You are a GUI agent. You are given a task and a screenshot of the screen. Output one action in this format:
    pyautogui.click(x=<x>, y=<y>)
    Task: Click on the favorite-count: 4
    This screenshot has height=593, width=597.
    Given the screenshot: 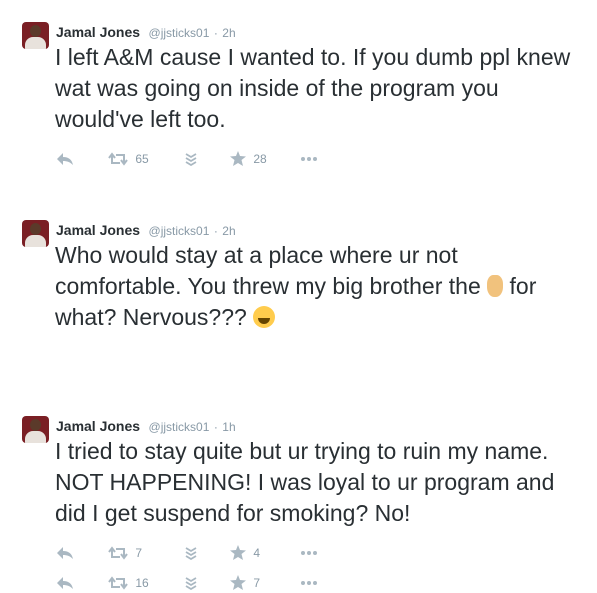 What is the action you would take?
    pyautogui.click(x=257, y=552)
    